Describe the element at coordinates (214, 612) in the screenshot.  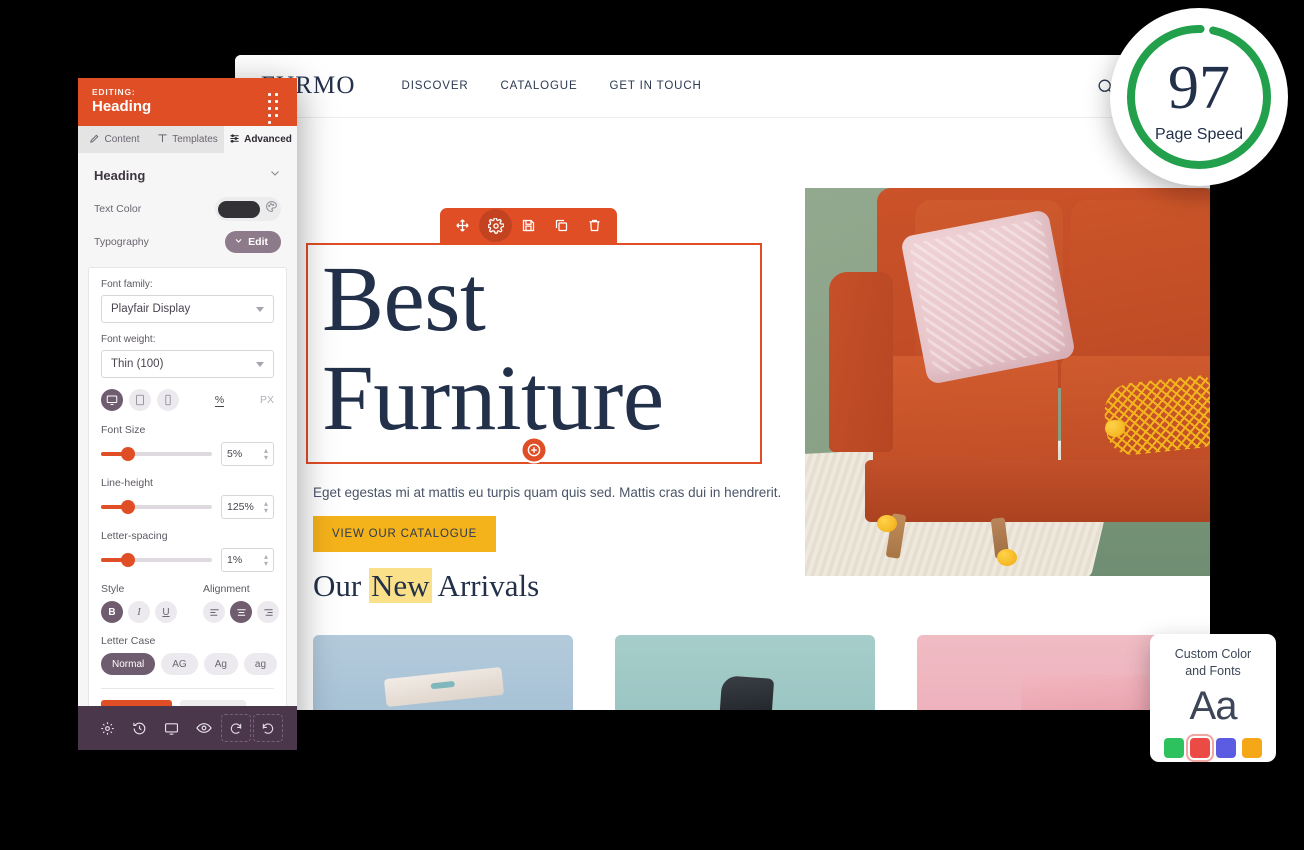
I see `align-left-icon` at that location.